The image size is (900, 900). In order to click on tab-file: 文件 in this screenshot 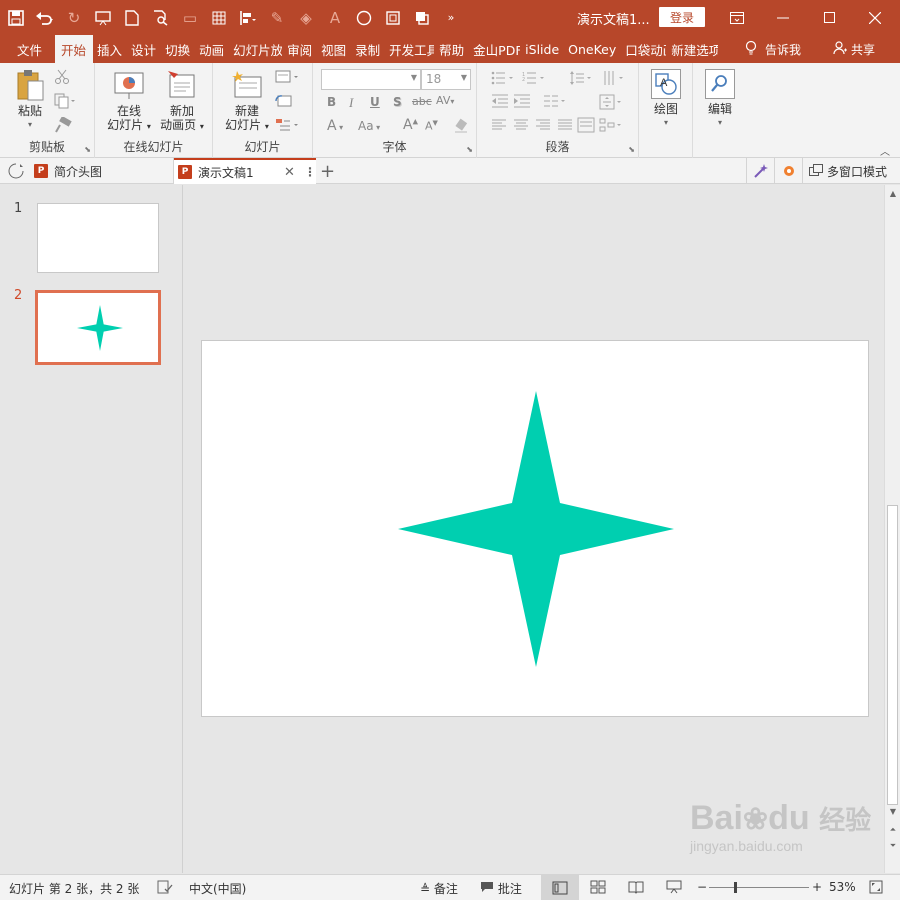, I will do `click(27, 49)`.